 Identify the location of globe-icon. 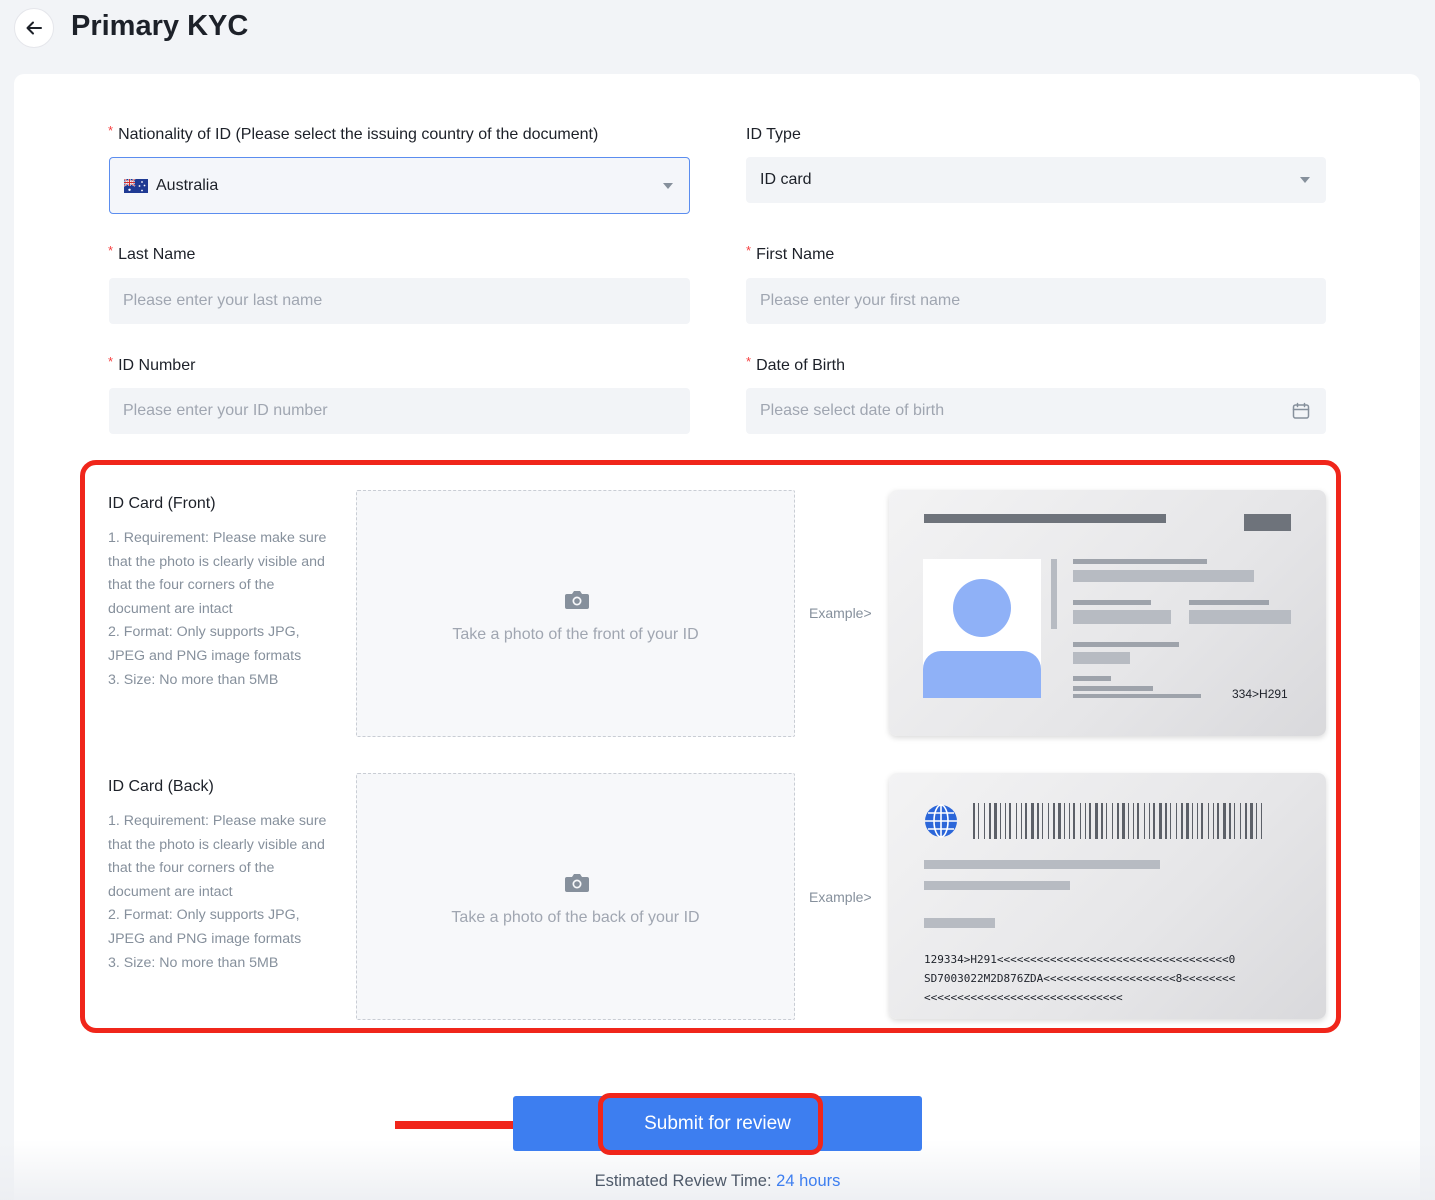
(941, 821).